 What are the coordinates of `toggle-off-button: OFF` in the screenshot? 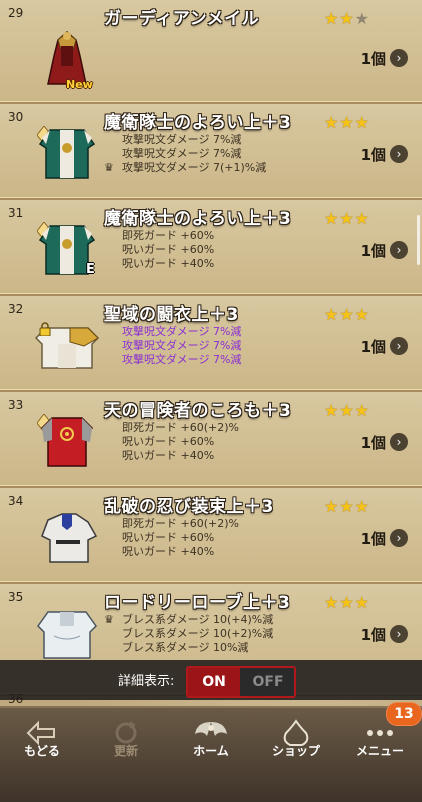 It's located at (268, 682).